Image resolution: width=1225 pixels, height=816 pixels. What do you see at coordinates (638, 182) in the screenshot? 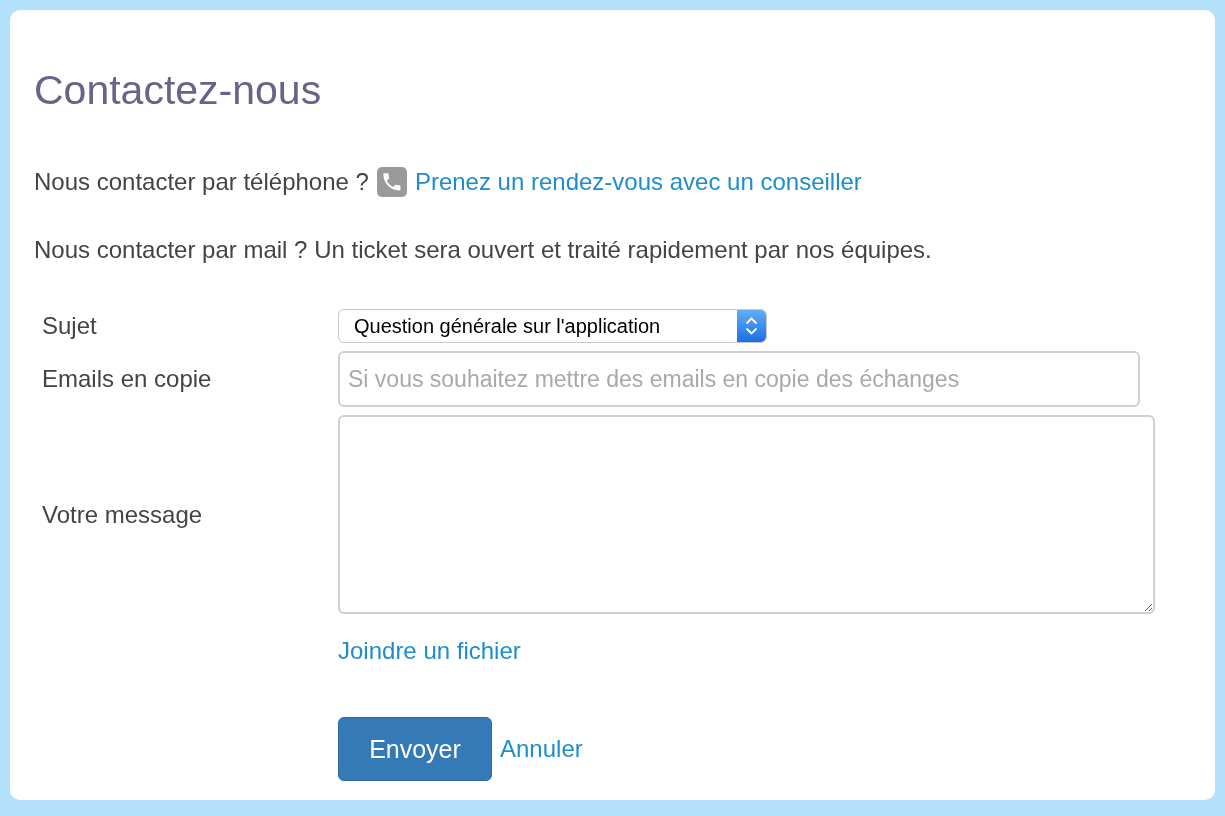
I see `appointment-link: Prenez un rendez-vous avec un conseiller` at bounding box center [638, 182].